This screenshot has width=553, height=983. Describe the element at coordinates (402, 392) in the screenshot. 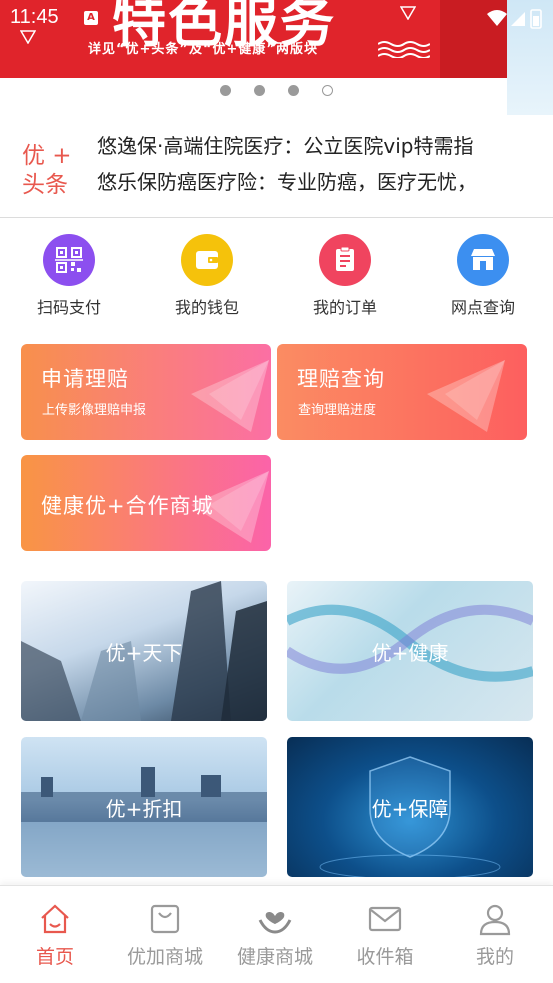

I see `claim-inquiry-card: 理赔查询 查询理赔进度` at that location.